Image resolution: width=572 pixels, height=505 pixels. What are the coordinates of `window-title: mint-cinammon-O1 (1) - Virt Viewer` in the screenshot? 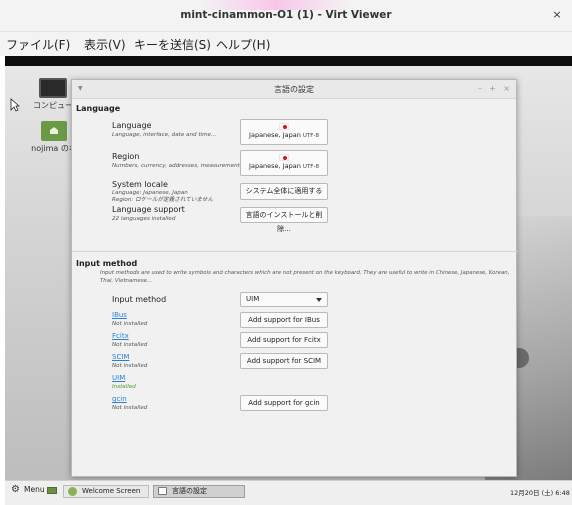 It's located at (286, 15).